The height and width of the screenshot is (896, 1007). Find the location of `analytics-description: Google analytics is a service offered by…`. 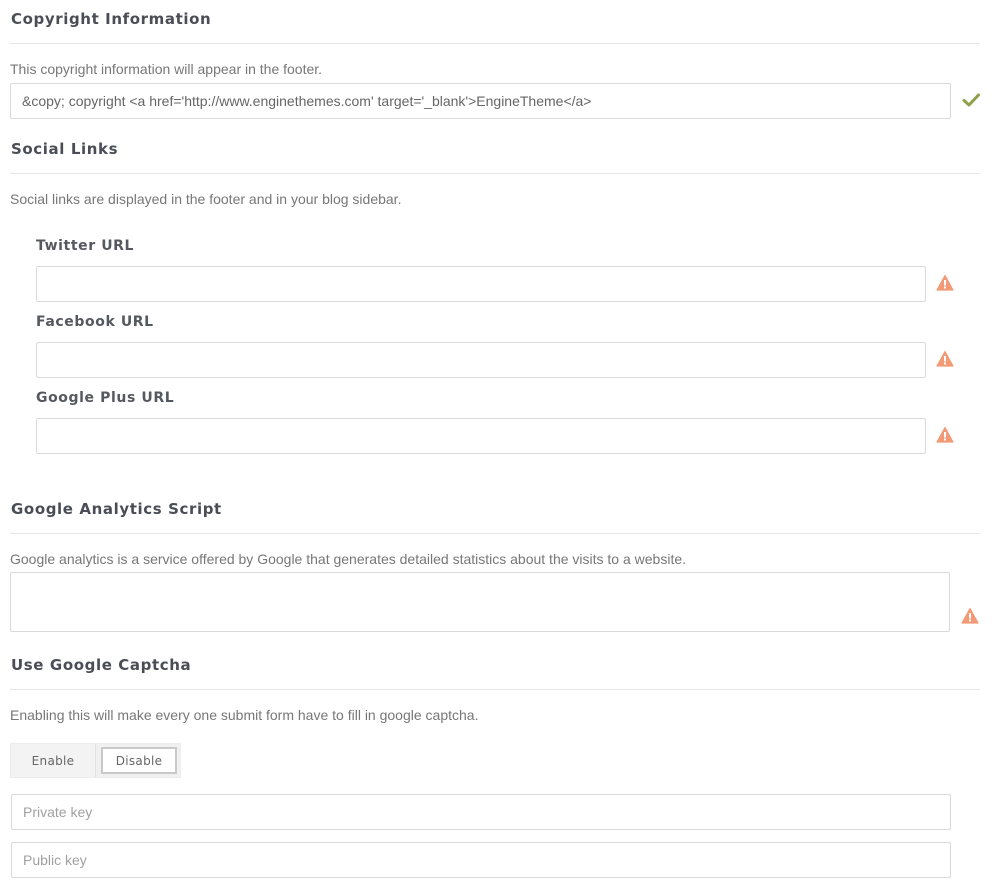

analytics-description: Google analytics is a service offered by… is located at coordinates (348, 559).